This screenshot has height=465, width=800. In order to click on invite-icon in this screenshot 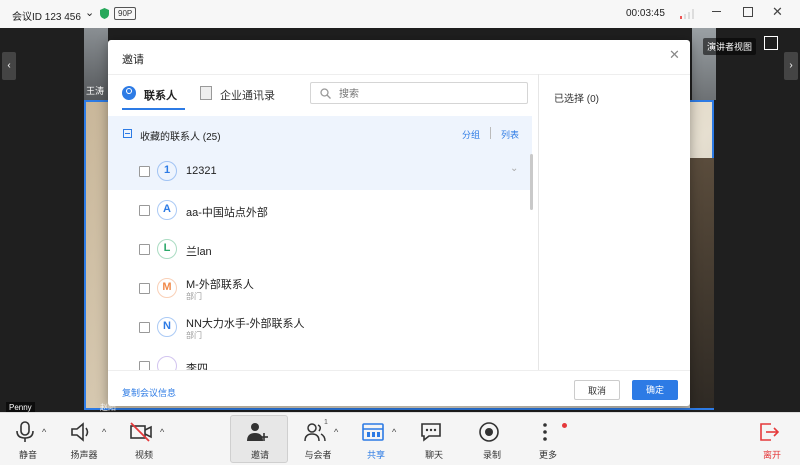, I will do `click(257, 432)`.